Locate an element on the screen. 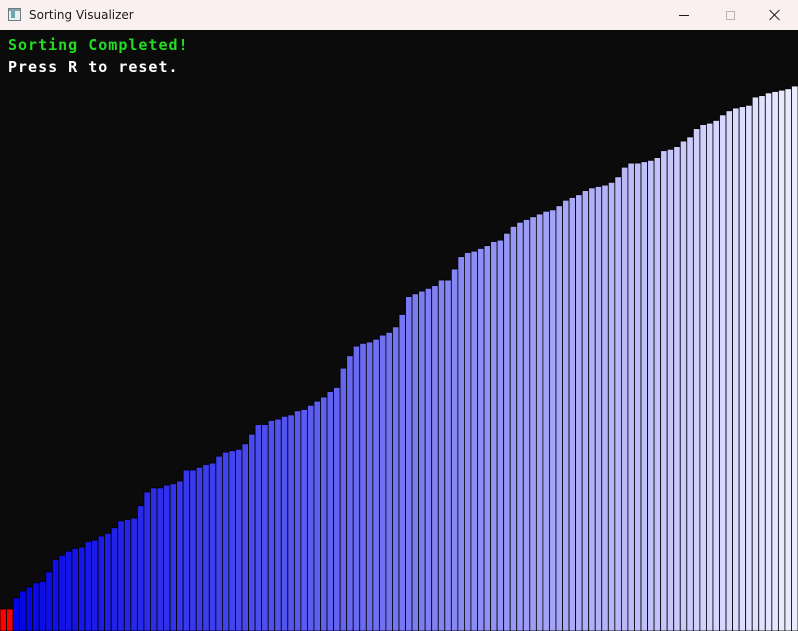  status-hint: Press R to reset. is located at coordinates (93, 67).